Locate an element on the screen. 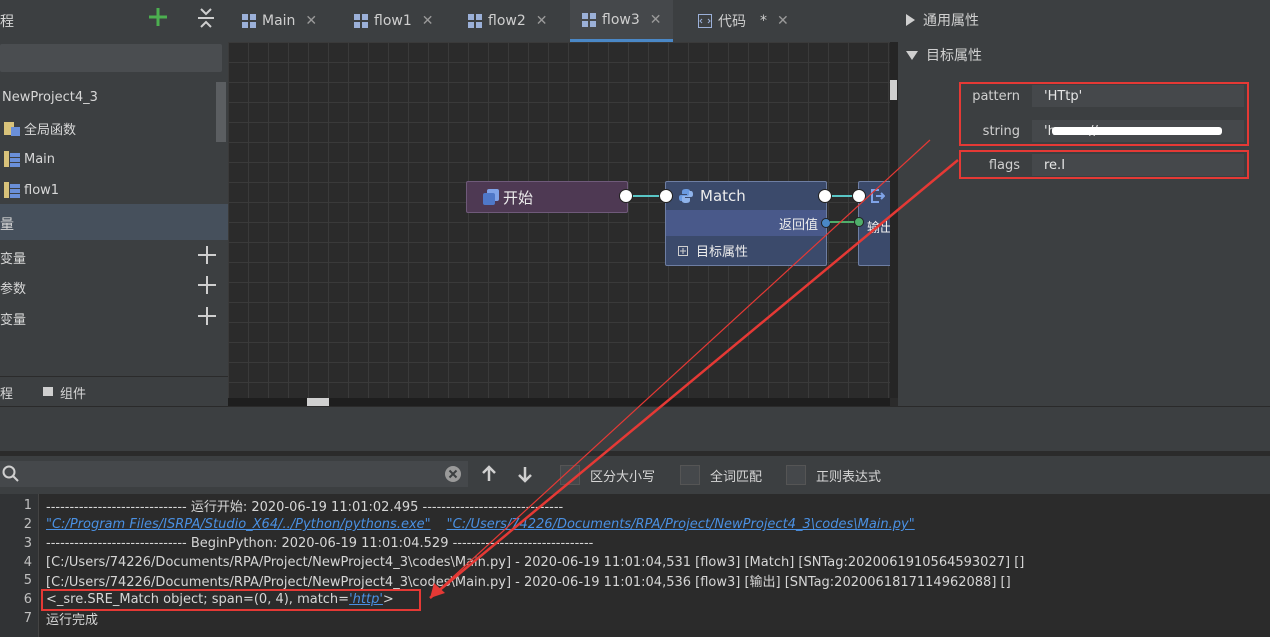  tree-item-global-functions: 全局函数 is located at coordinates (107, 128).